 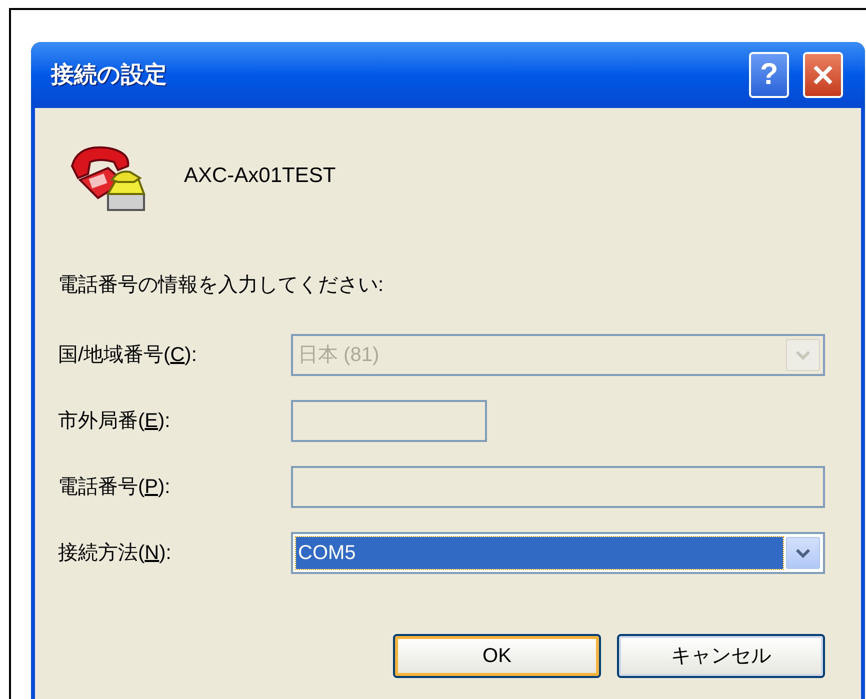 What do you see at coordinates (721, 656) in the screenshot?
I see `dialog-button: キャンセル` at bounding box center [721, 656].